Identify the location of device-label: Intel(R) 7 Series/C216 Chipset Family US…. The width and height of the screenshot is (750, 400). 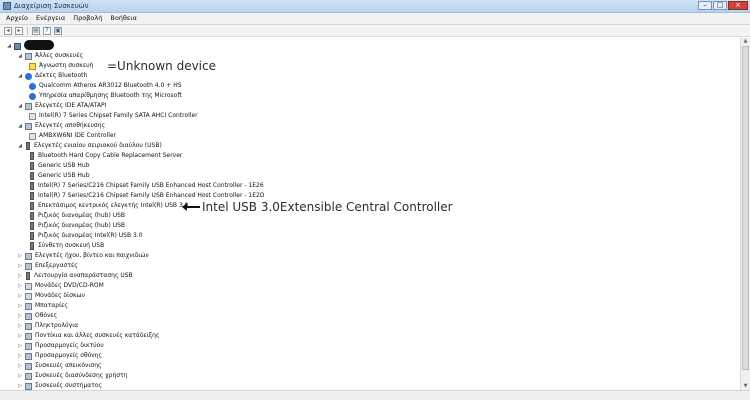
(151, 185).